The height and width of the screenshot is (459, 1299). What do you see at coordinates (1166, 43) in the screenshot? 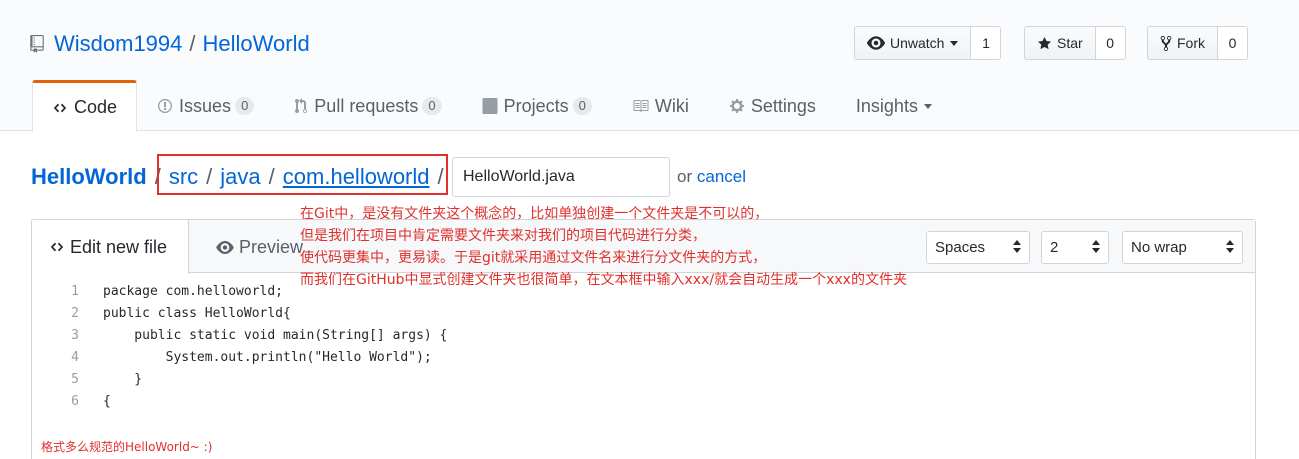
I see `fork-icon` at bounding box center [1166, 43].